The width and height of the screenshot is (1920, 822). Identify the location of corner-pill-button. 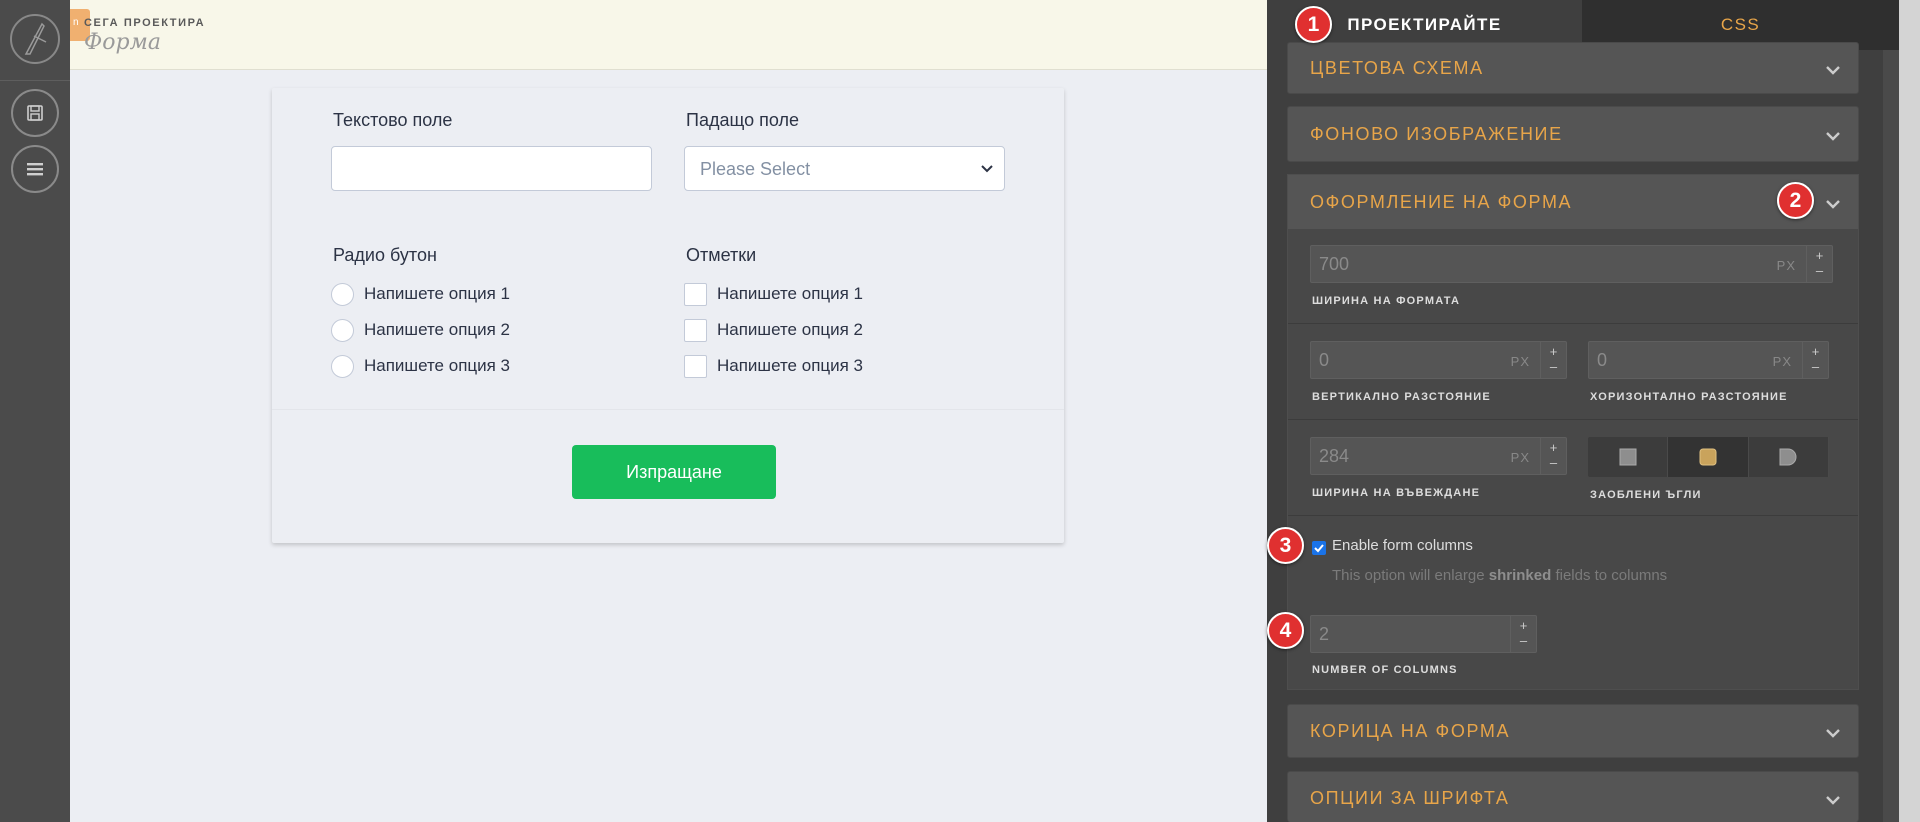
(1789, 457).